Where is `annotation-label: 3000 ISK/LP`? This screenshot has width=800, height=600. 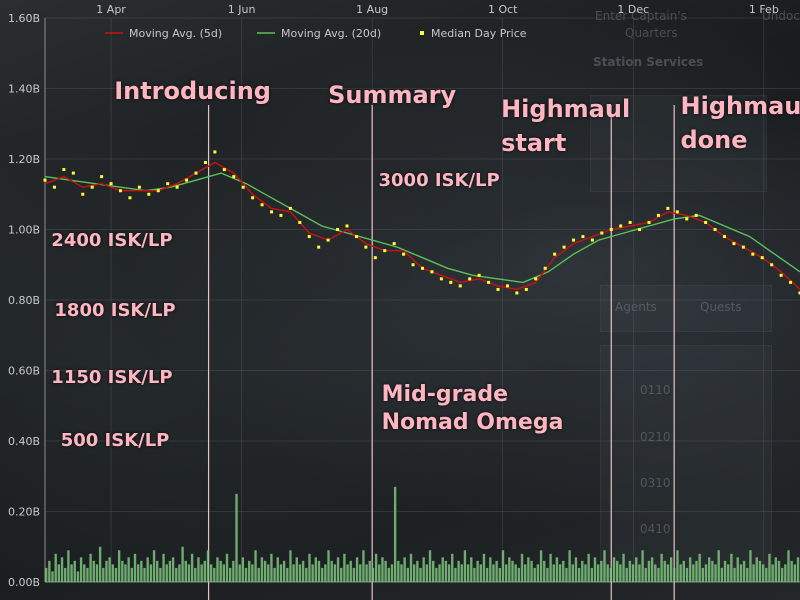
annotation-label: 3000 ISK/LP is located at coordinates (439, 180).